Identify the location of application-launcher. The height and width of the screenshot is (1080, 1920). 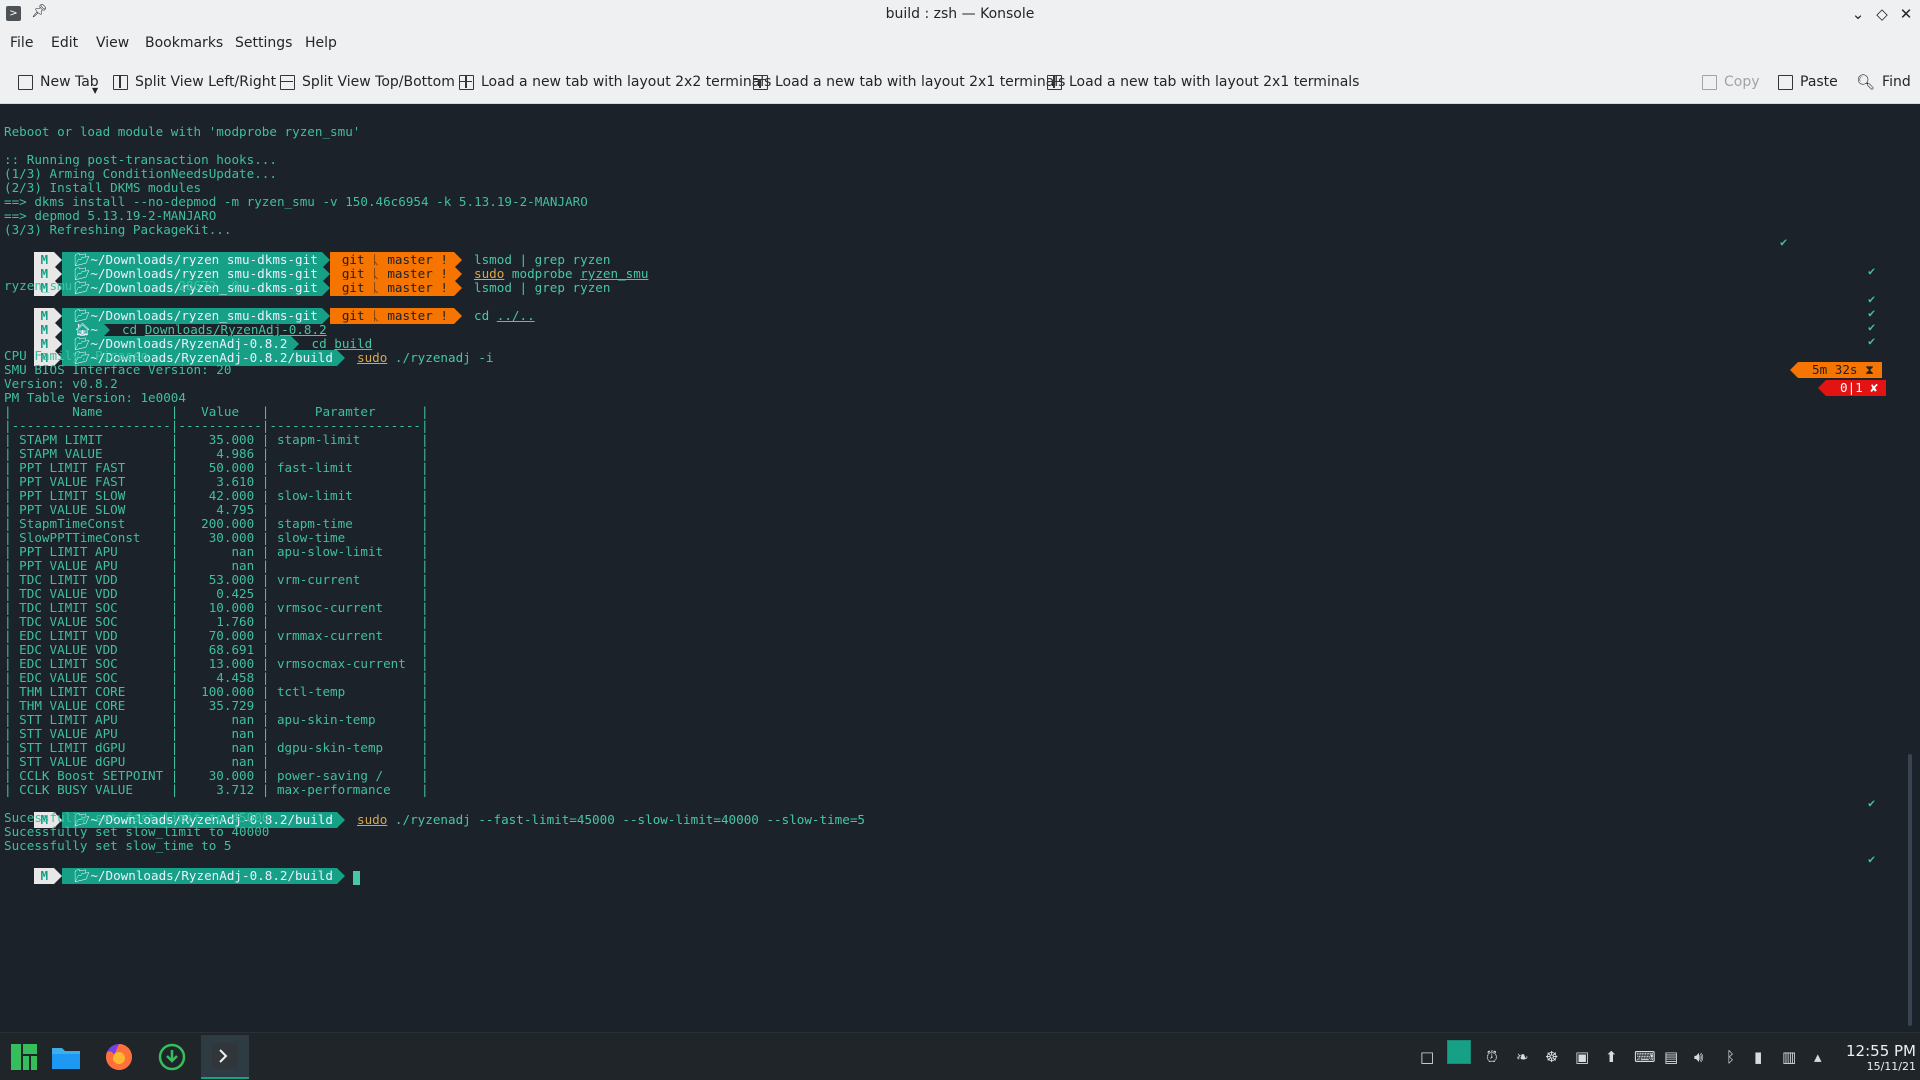
(24, 1057).